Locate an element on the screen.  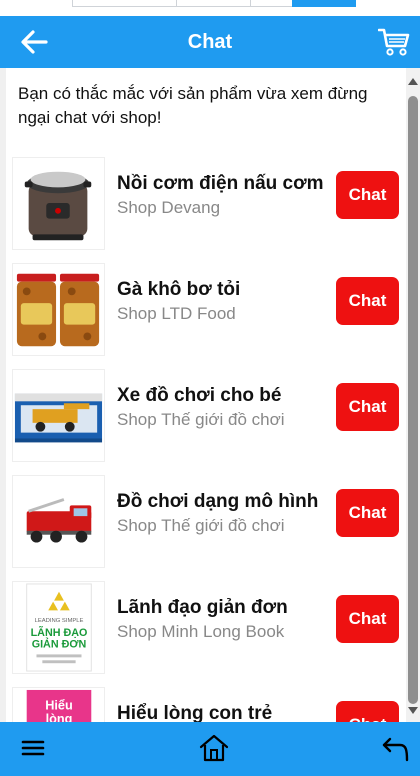
product-name: Lãnh đạo giản đơn is located at coordinates (202, 607).